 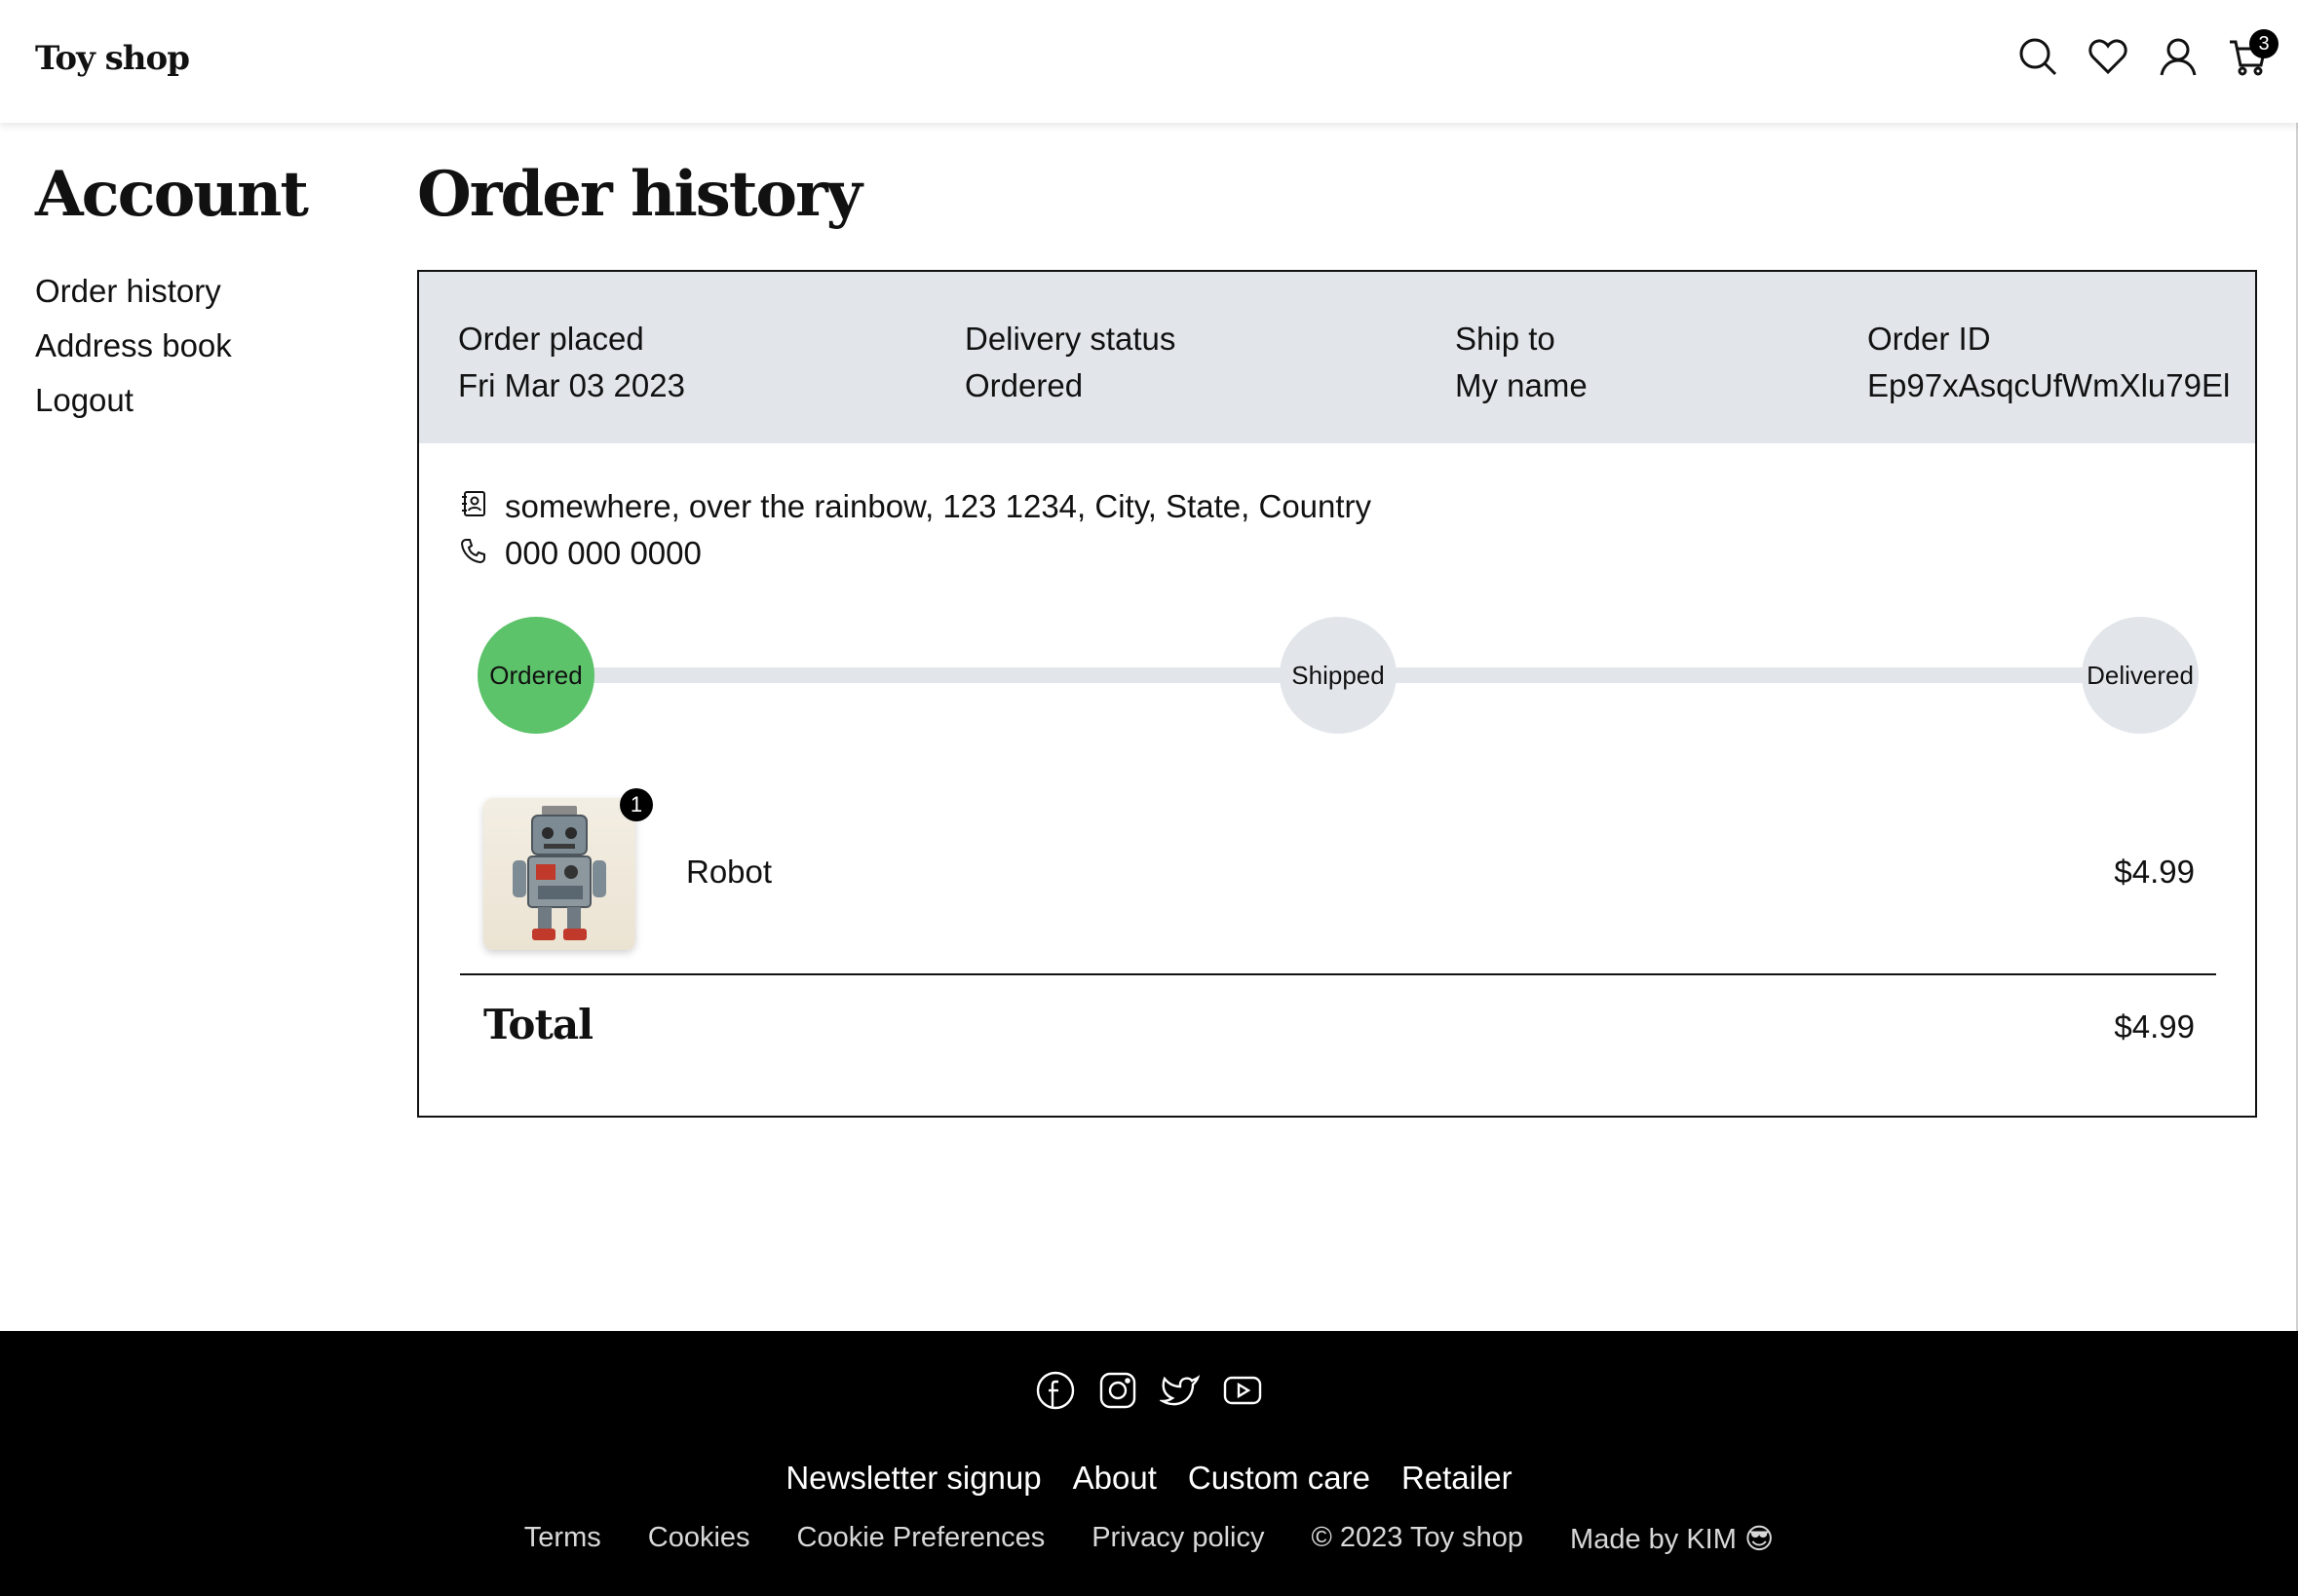 What do you see at coordinates (603, 553) in the screenshot?
I see `phone-number-text: 000 000 0000` at bounding box center [603, 553].